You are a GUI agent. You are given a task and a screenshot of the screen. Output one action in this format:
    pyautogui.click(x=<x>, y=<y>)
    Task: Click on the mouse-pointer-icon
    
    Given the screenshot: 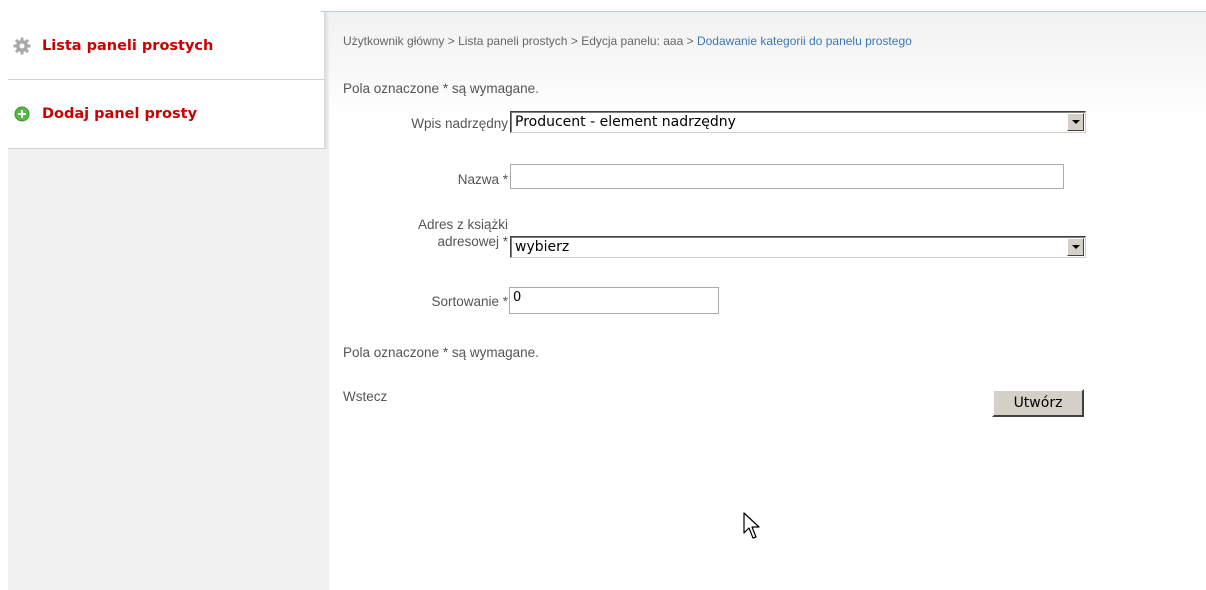 What is the action you would take?
    pyautogui.click(x=751, y=525)
    